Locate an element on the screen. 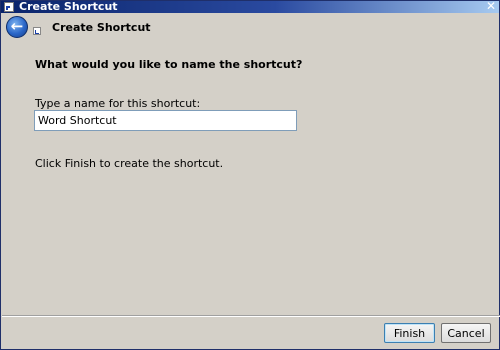 The height and width of the screenshot is (350, 500). finish-button: Finish is located at coordinates (409, 333).